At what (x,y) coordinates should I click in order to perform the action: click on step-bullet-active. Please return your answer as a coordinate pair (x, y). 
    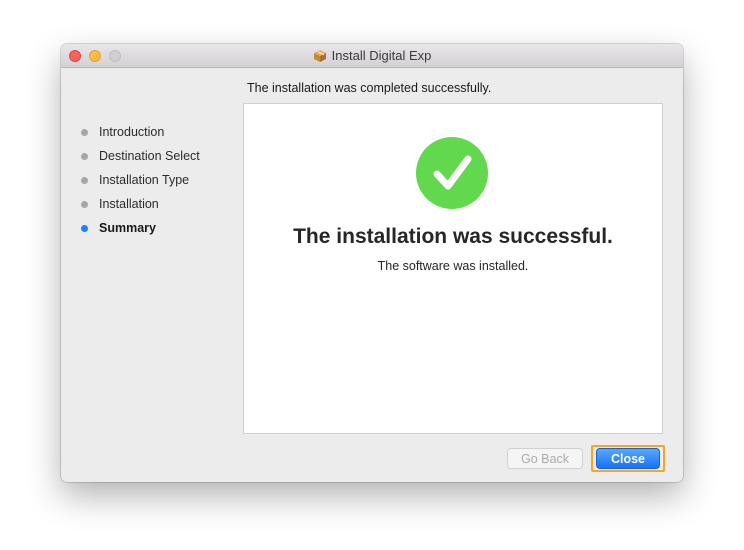
    Looking at the image, I should click on (84, 228).